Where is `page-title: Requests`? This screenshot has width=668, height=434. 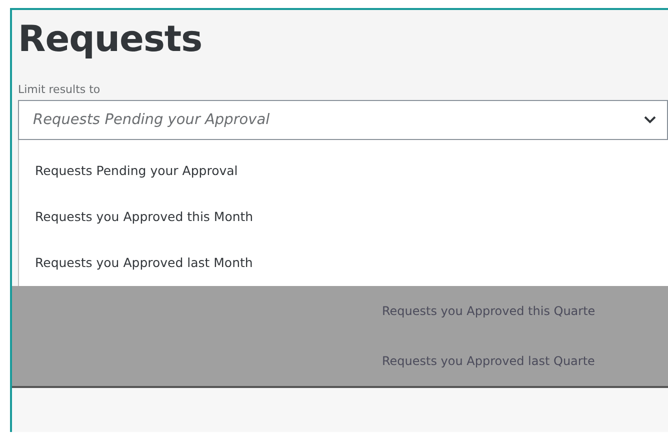 page-title: Requests is located at coordinates (111, 40).